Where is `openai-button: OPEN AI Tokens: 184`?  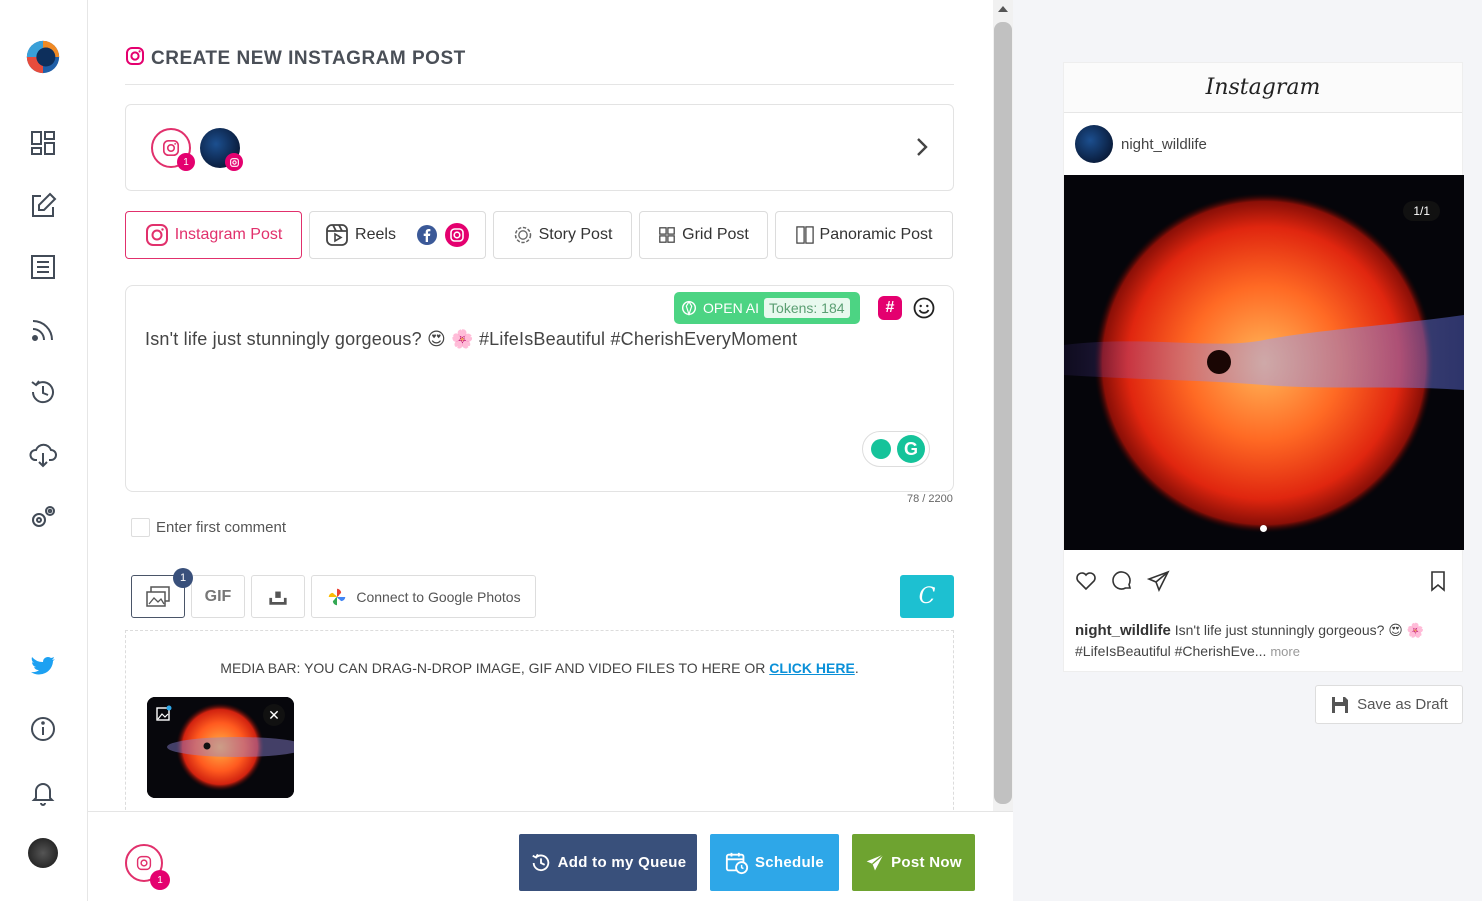
openai-button: OPEN AI Tokens: 184 is located at coordinates (767, 308).